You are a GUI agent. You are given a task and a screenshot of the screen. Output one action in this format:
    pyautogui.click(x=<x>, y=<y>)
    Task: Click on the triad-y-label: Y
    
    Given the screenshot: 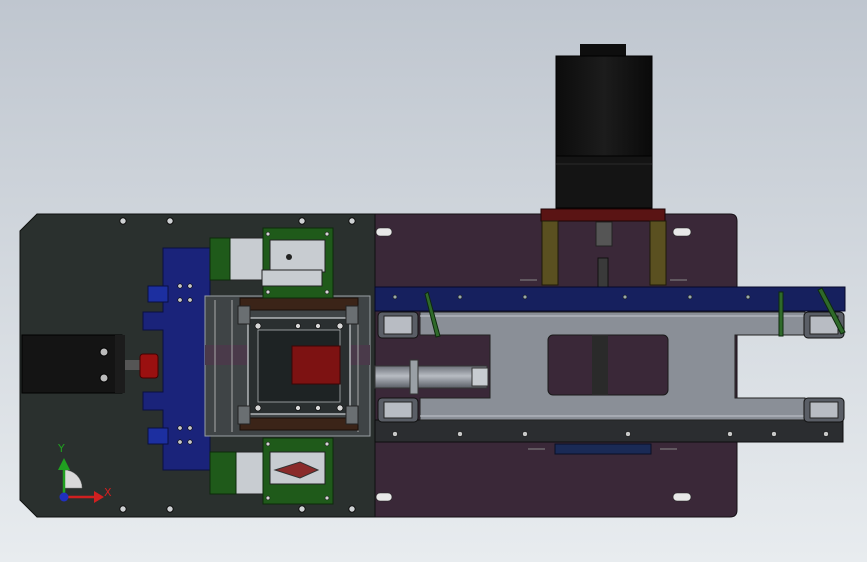 What is the action you would take?
    pyautogui.click(x=61, y=448)
    